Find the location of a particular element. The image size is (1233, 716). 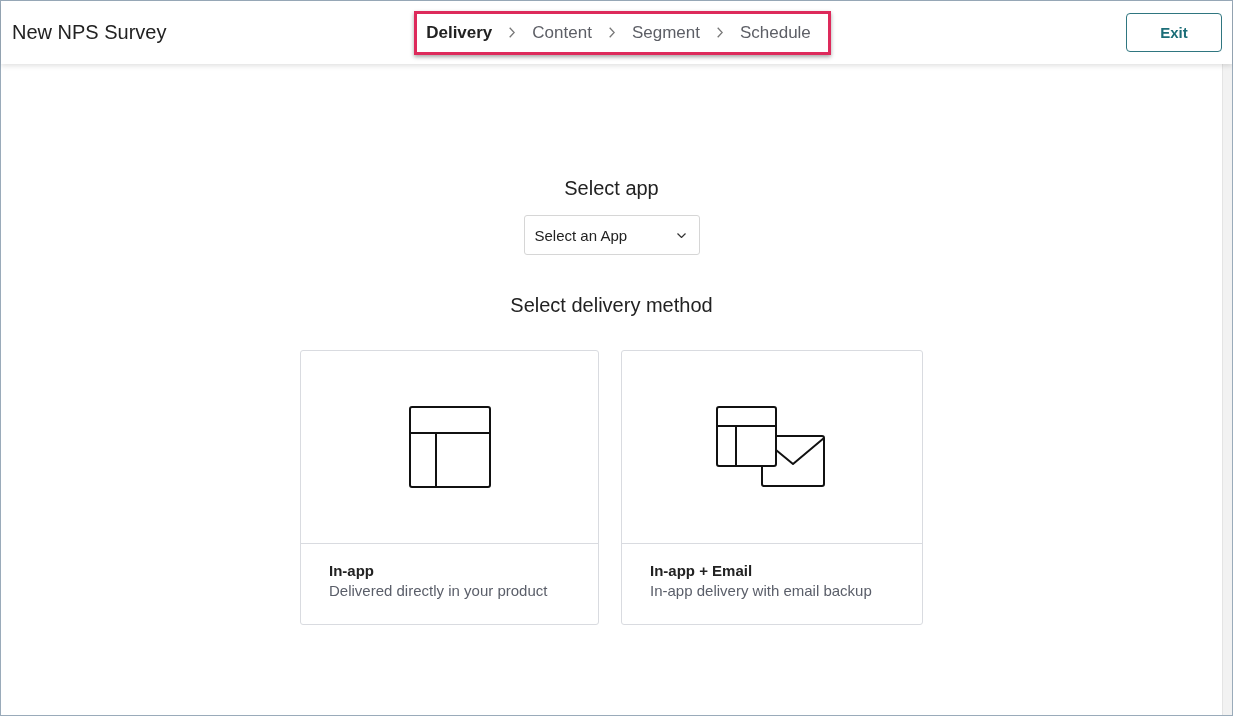

delivery-method-card: In-app Delivered directly in your product is located at coordinates (449, 487).